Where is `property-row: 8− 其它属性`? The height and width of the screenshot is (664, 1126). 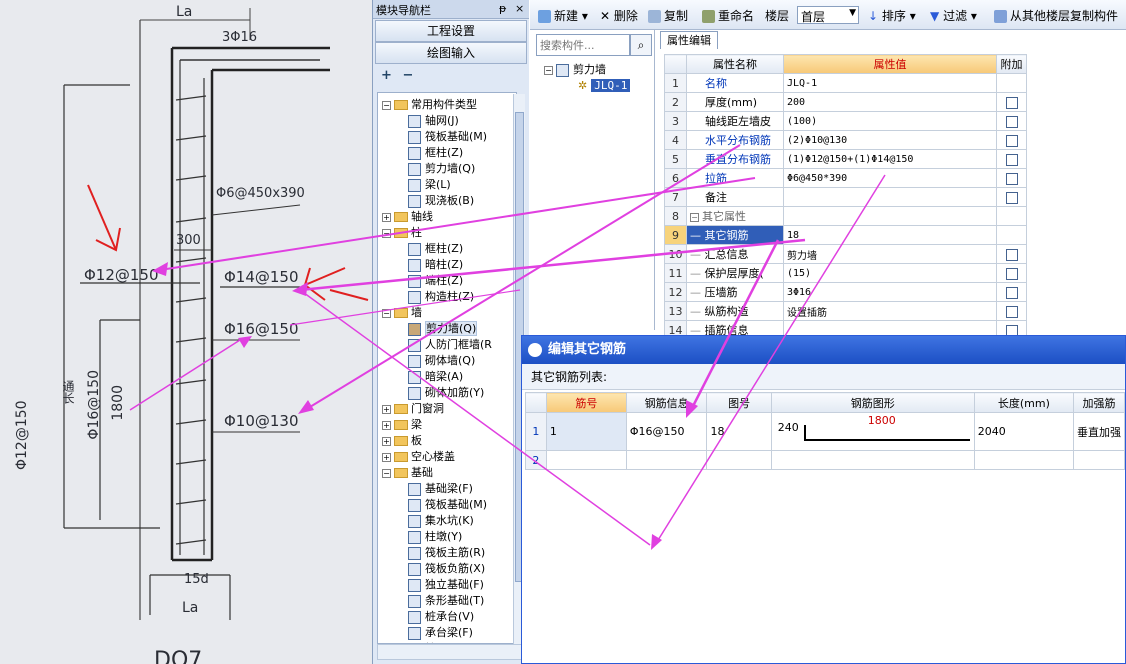 property-row: 8− 其它属性 is located at coordinates (845, 216).